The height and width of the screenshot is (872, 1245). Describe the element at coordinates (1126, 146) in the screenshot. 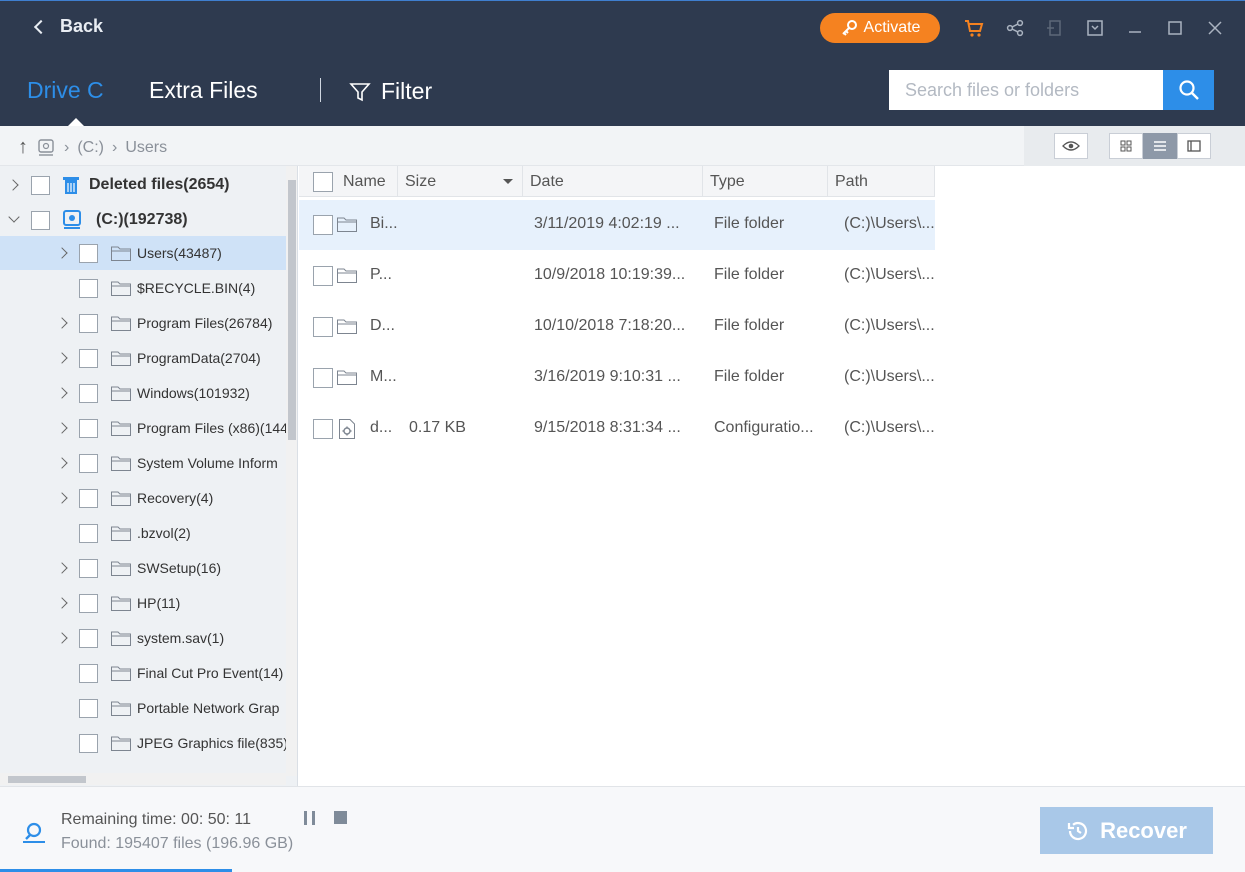

I see `grid-view-button` at that location.